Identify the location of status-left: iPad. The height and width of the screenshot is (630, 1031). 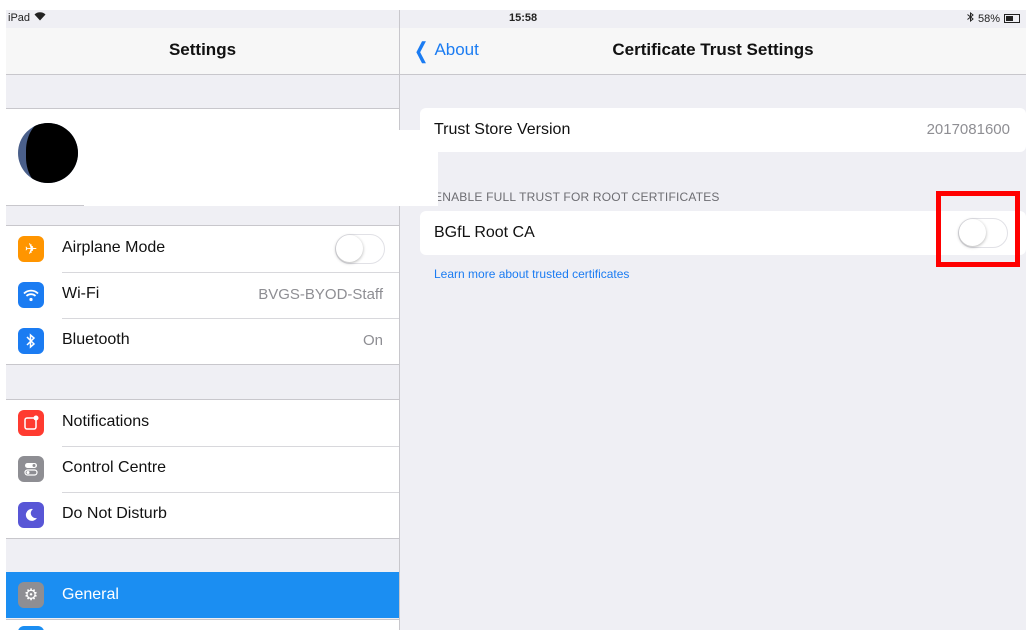
(27, 18).